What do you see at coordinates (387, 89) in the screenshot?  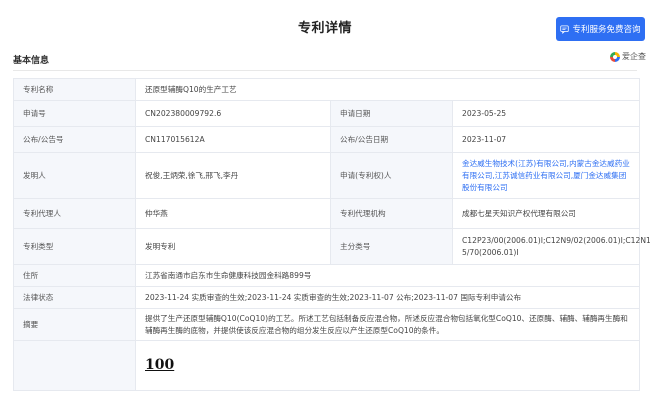 I see `value-patent-name: 还原型辅酶Q10的生产工艺` at bounding box center [387, 89].